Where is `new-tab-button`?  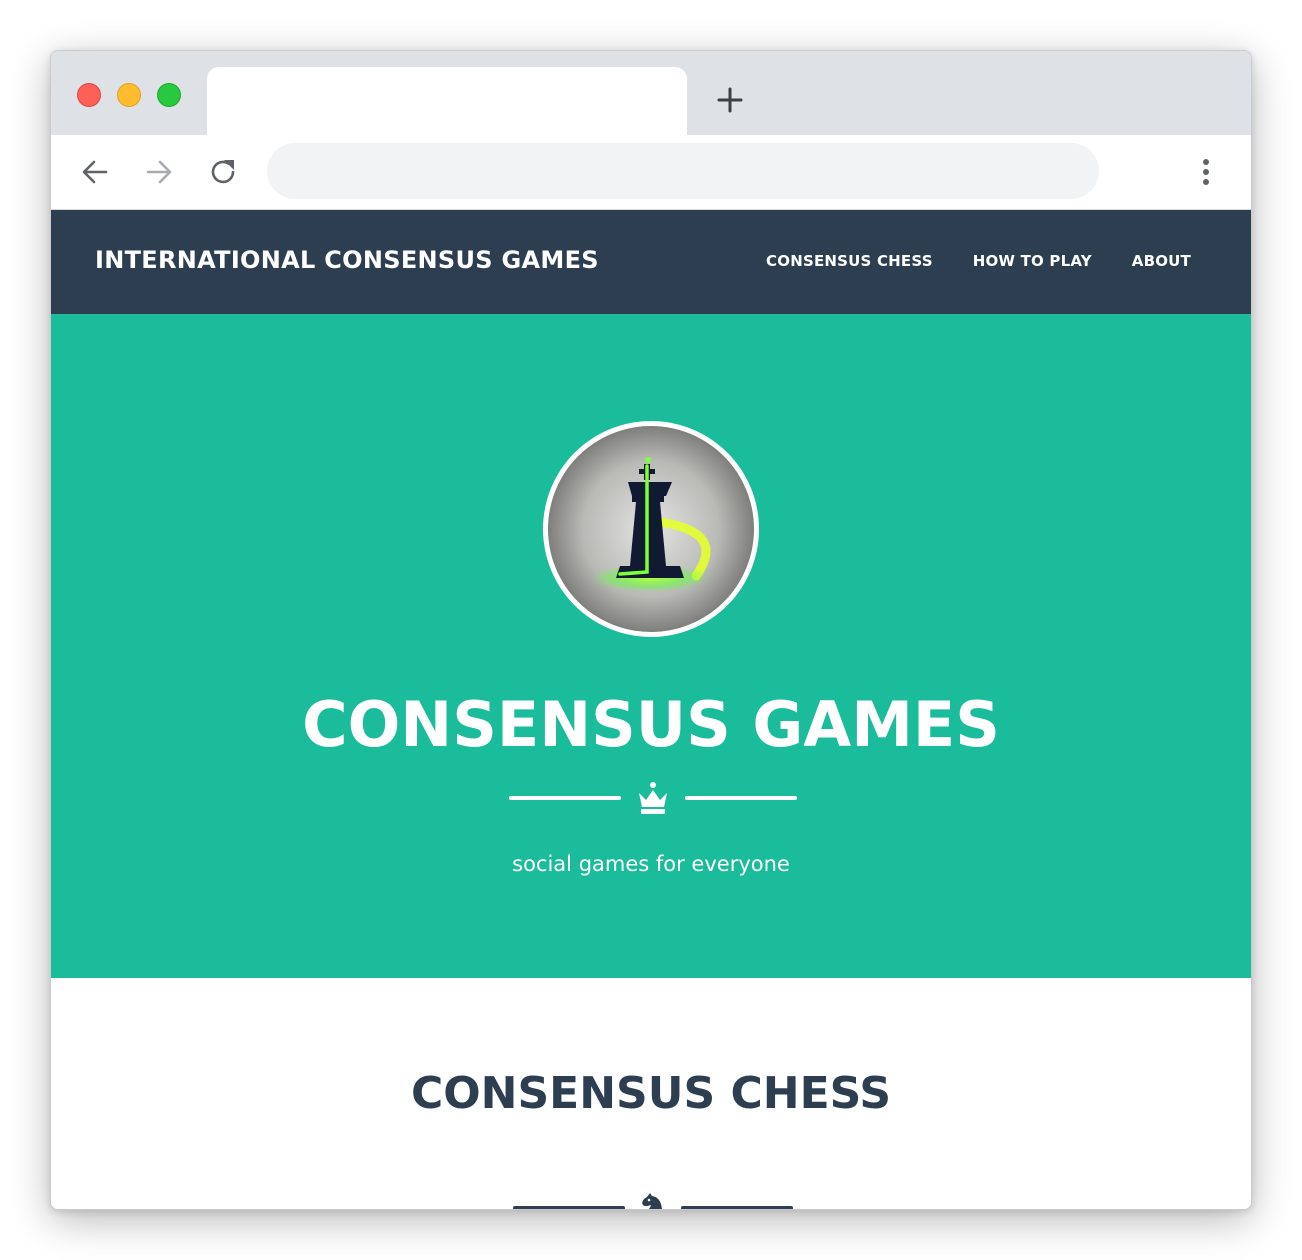 new-tab-button is located at coordinates (730, 100).